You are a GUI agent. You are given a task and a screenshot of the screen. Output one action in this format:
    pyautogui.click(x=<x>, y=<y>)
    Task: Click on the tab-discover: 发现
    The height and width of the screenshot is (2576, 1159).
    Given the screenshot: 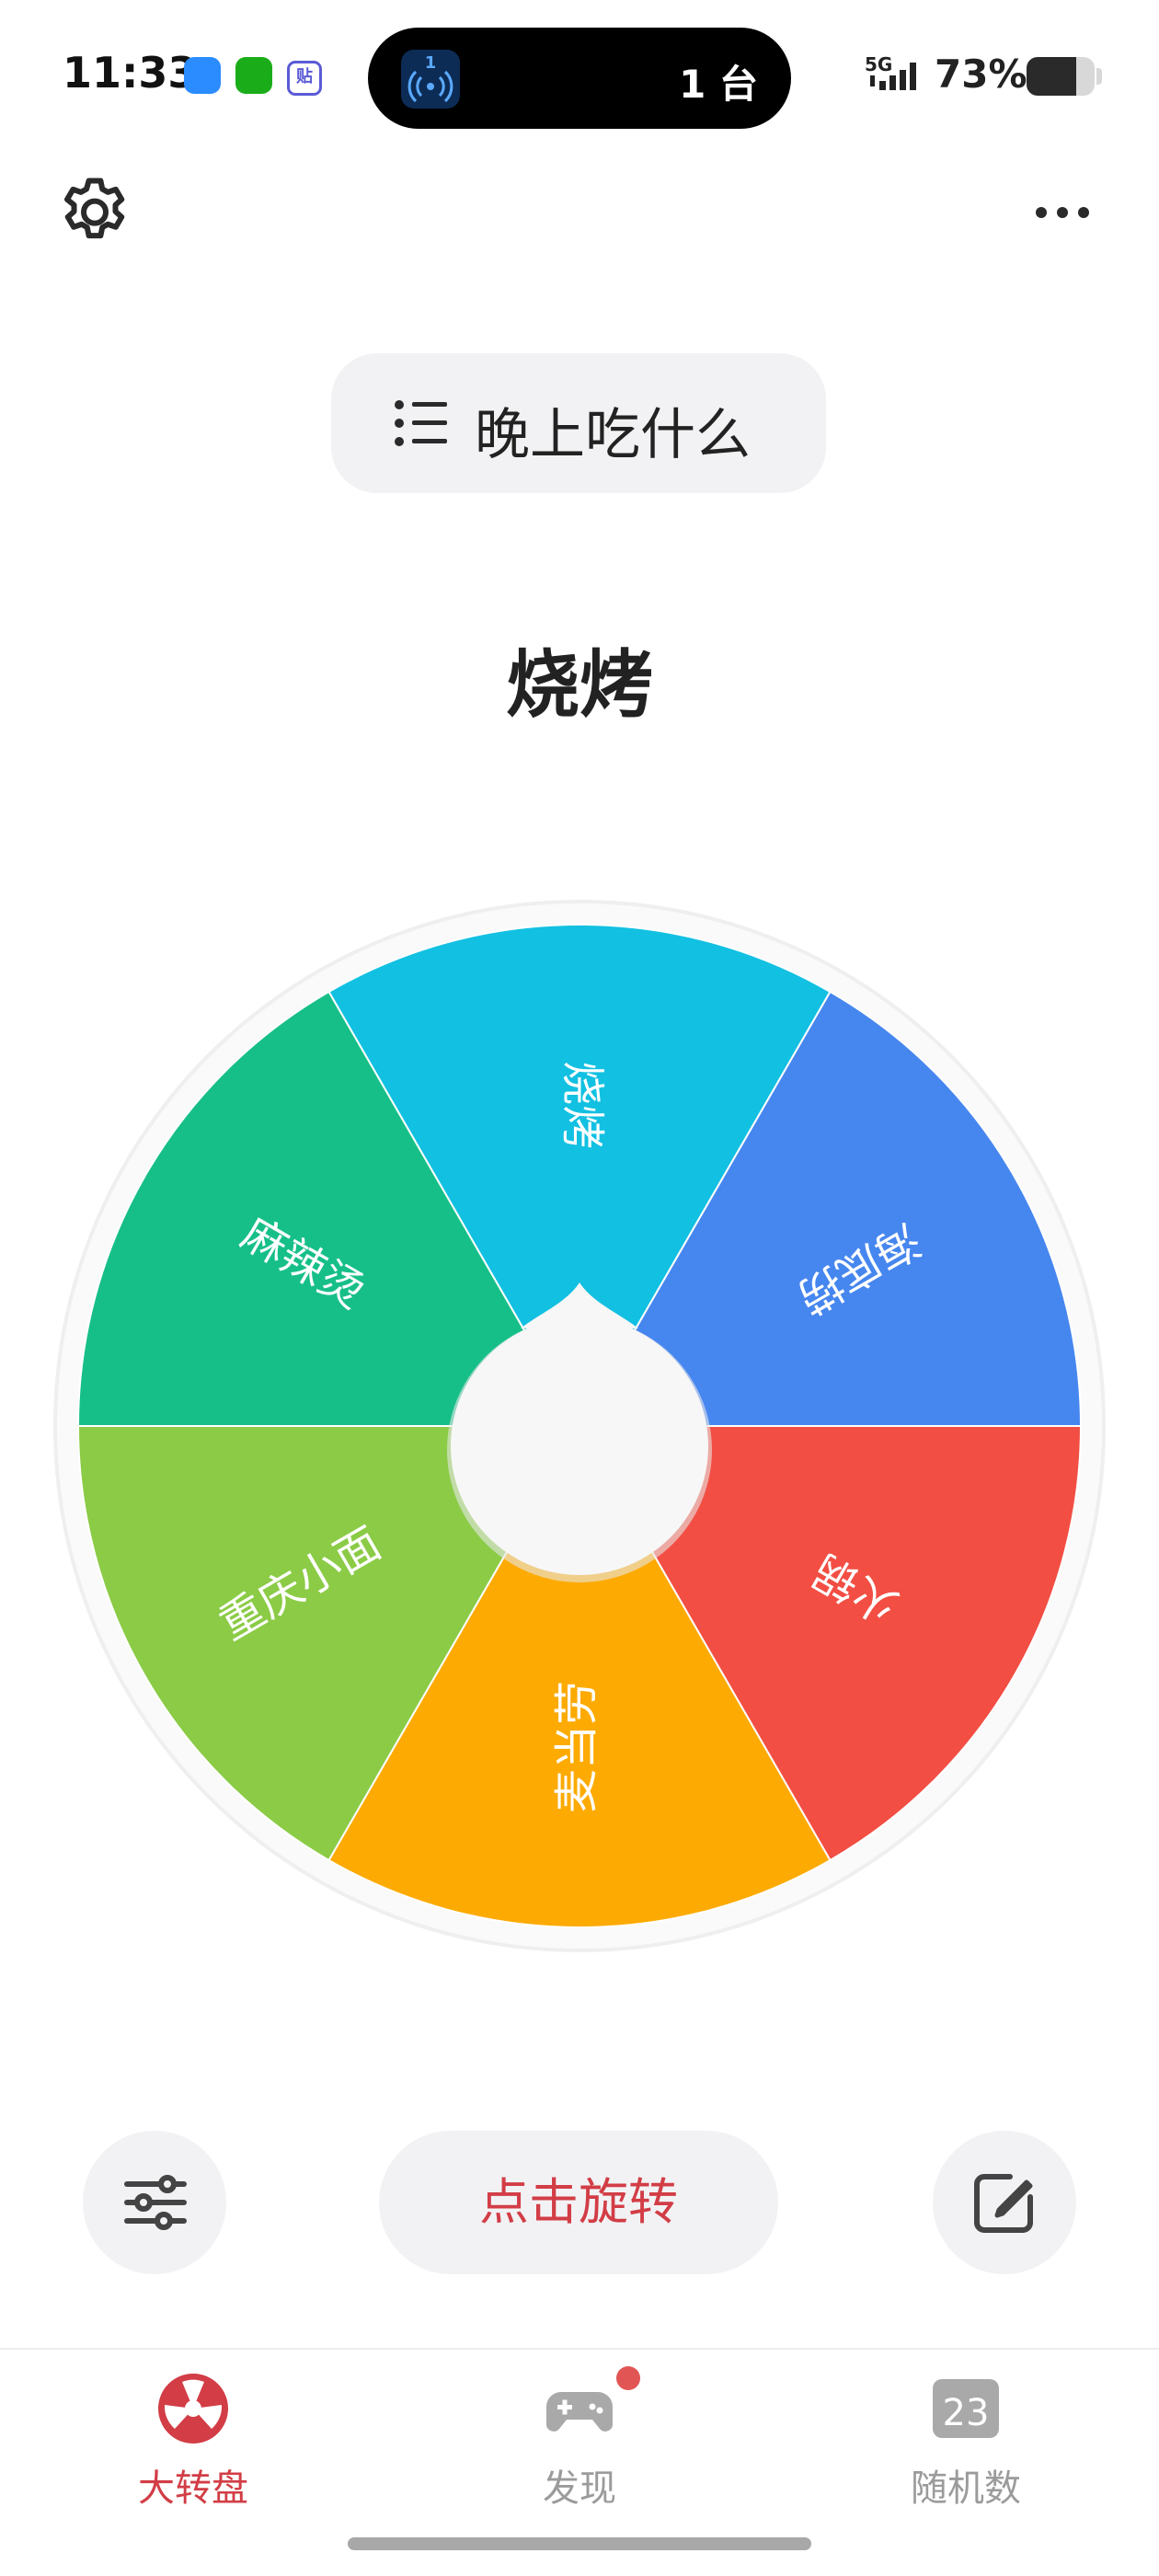 What is the action you would take?
    pyautogui.click(x=579, y=2447)
    